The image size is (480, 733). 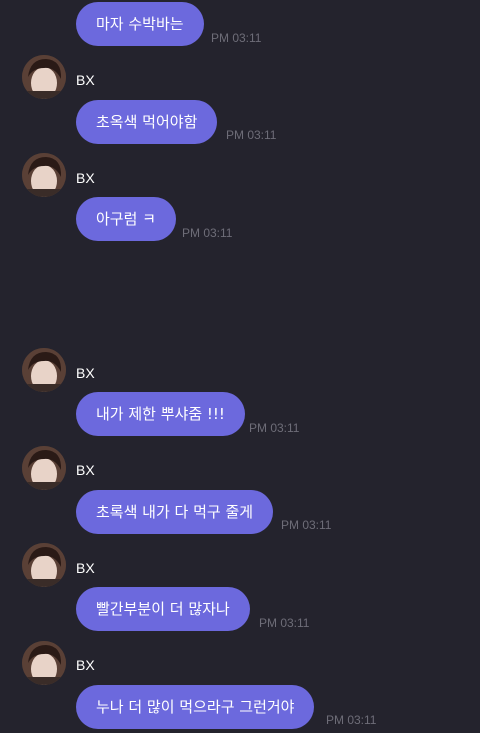 I want to click on message-bubble: 아구럼 ㅋ, so click(x=126, y=219).